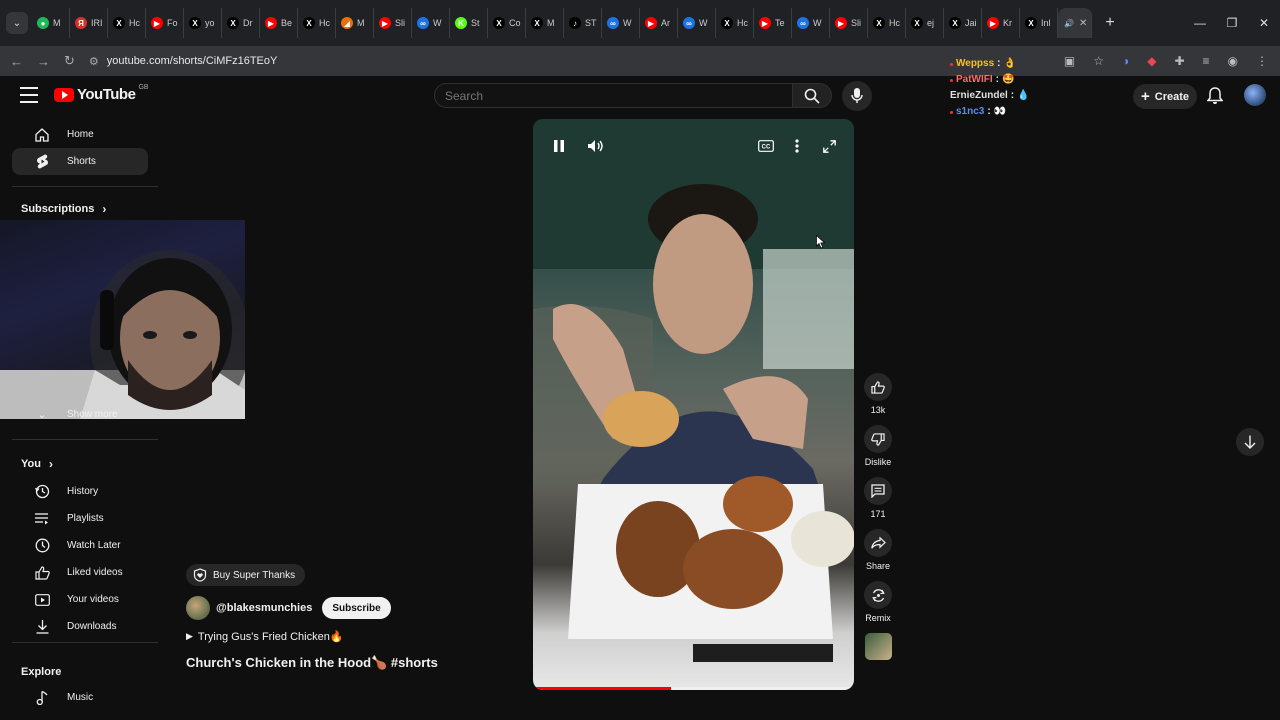 Image resolution: width=1280 pixels, height=720 pixels. What do you see at coordinates (183, 61) in the screenshot?
I see `url-field: ⚙ youtube.com/shorts/CiMFz16TEoY` at bounding box center [183, 61].